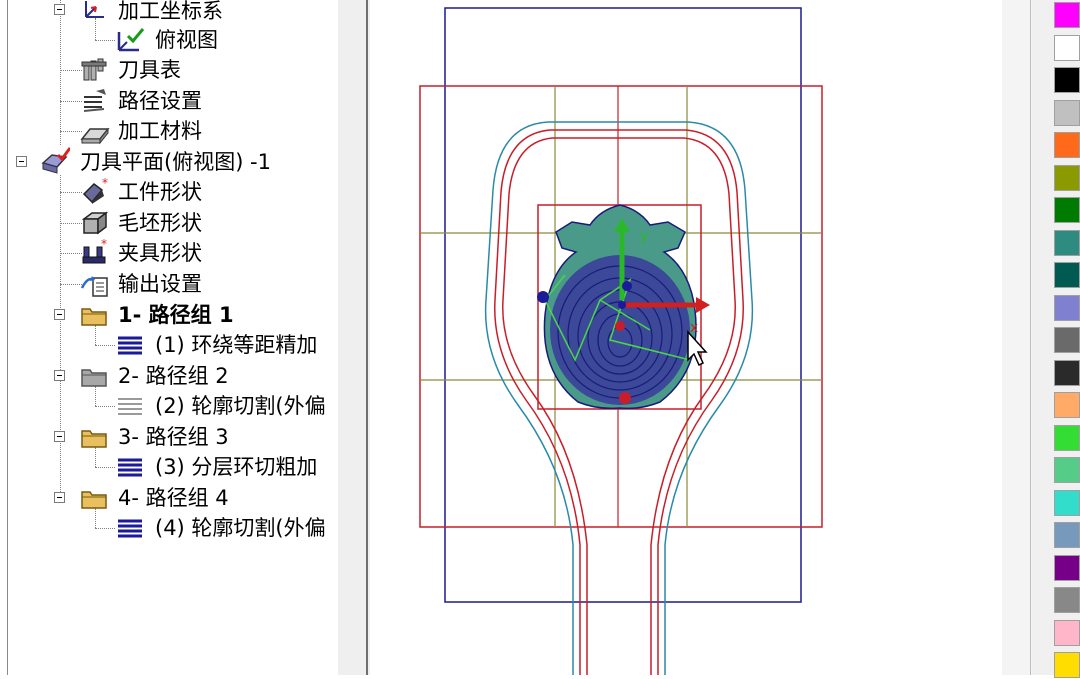 The width and height of the screenshot is (1080, 679). Describe the element at coordinates (55, 160) in the screenshot. I see `tool-plane-icon` at that location.